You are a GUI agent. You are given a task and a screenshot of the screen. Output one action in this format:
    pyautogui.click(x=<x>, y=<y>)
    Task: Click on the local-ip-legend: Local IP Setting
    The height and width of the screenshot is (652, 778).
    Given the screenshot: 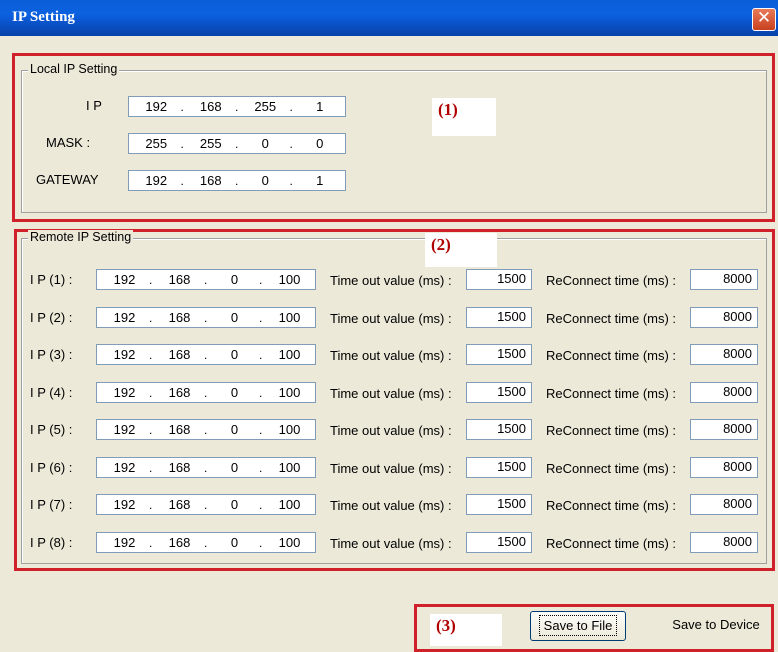 What is the action you would take?
    pyautogui.click(x=74, y=69)
    